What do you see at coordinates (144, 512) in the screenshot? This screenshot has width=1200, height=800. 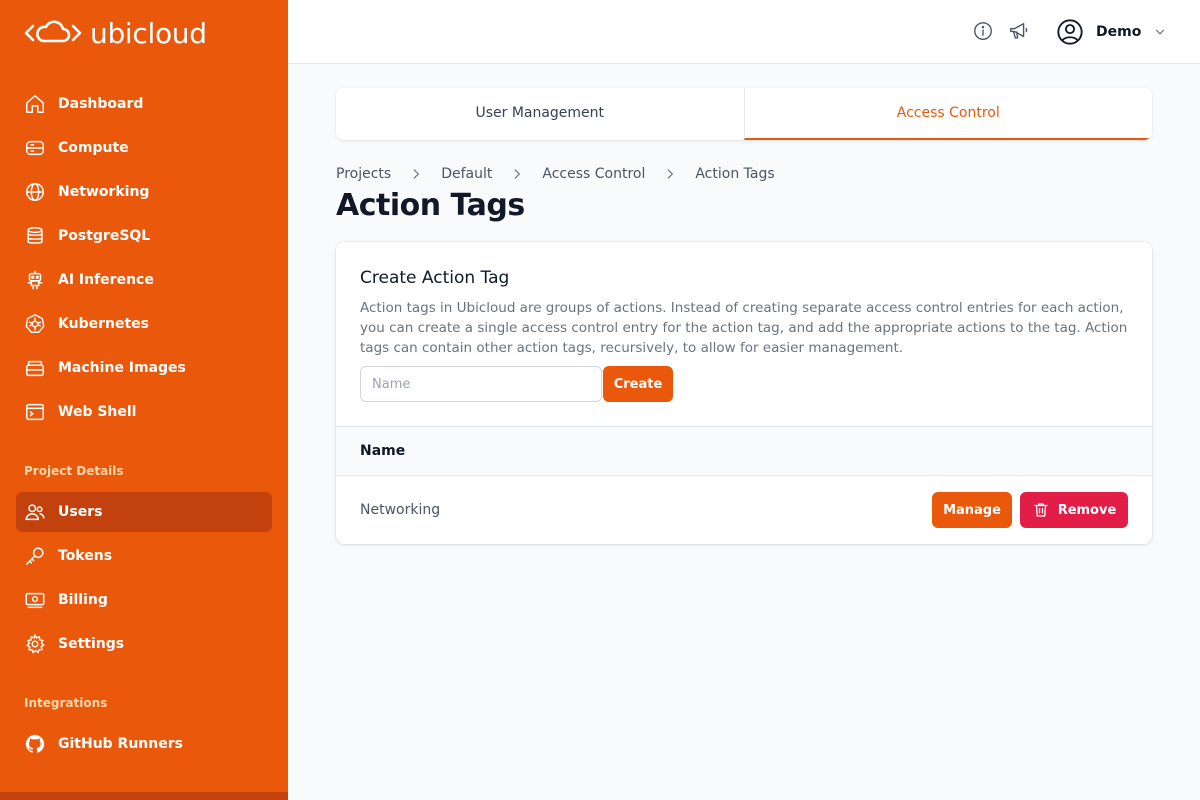 I see `sidebar-item-users: Users` at bounding box center [144, 512].